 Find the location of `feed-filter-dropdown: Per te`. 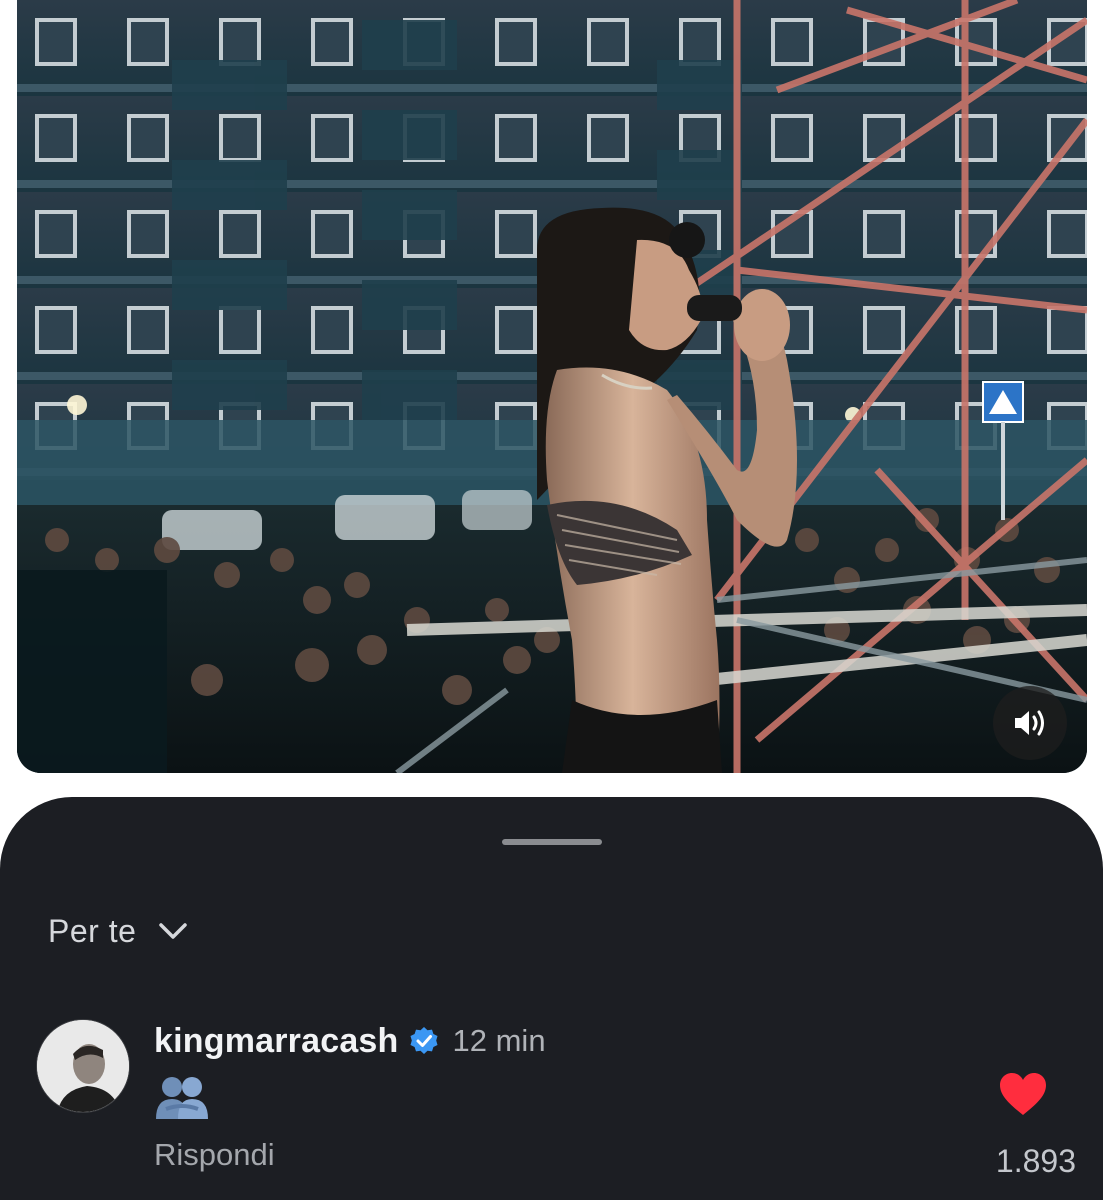

feed-filter-dropdown: Per te is located at coordinates (118, 931).